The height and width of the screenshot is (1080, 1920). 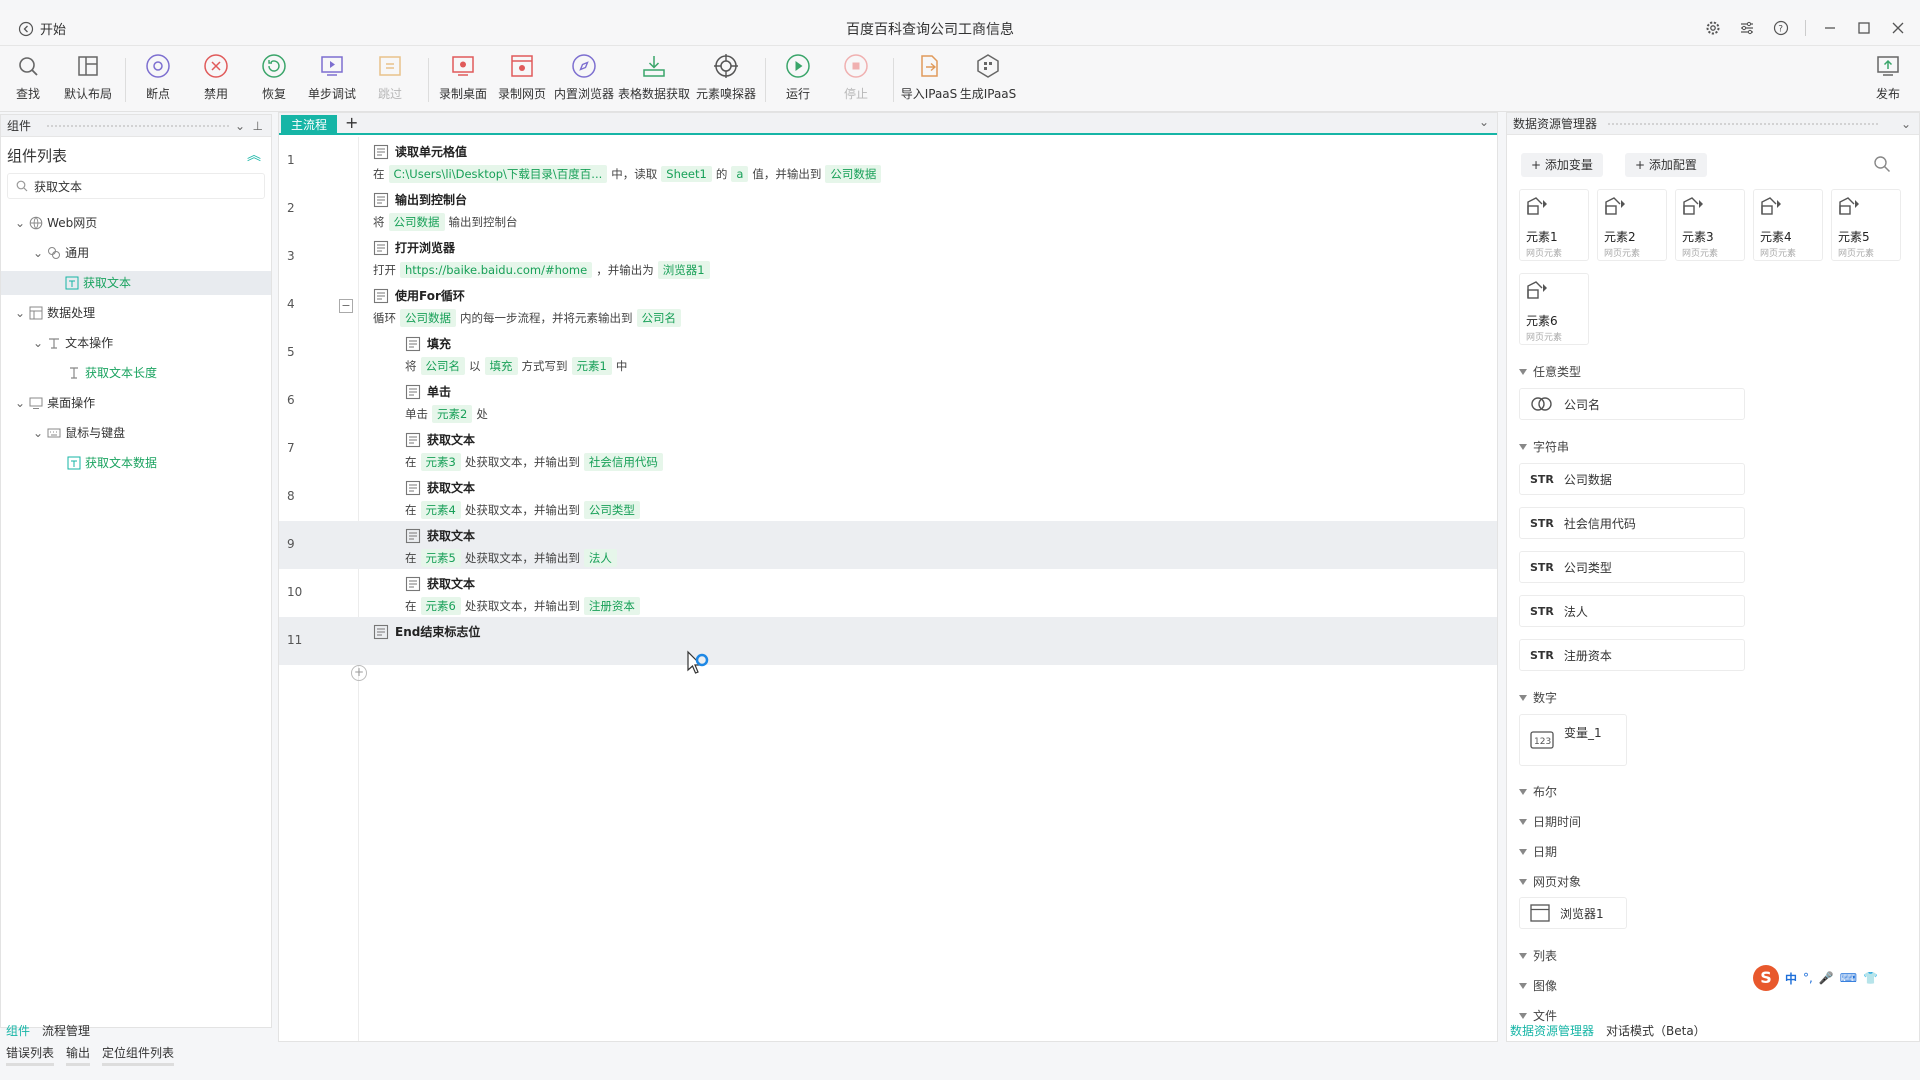 I want to click on add-config-button: + 添加配置, so click(x=1666, y=165).